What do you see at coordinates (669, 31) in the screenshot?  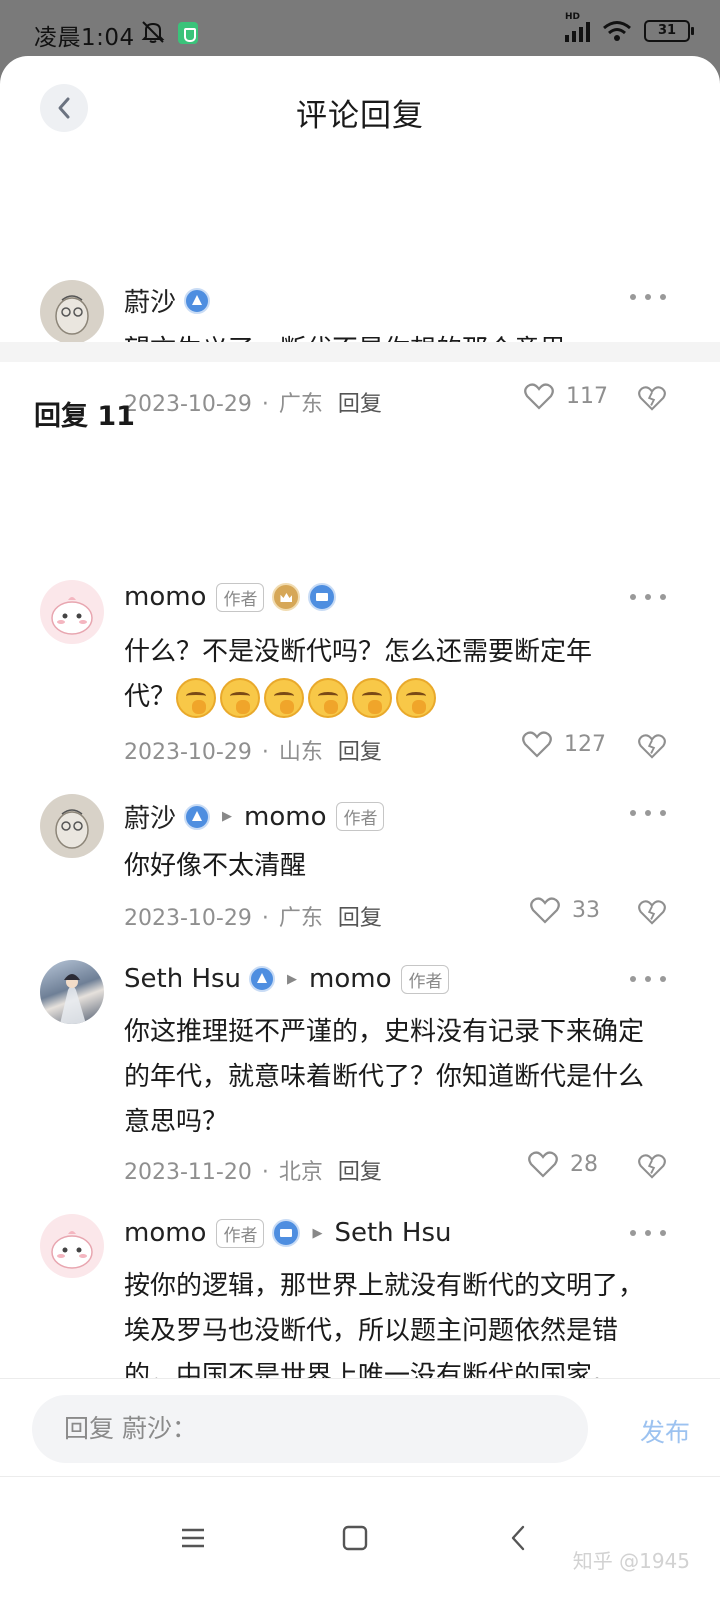 I see `battery-icon: 31` at bounding box center [669, 31].